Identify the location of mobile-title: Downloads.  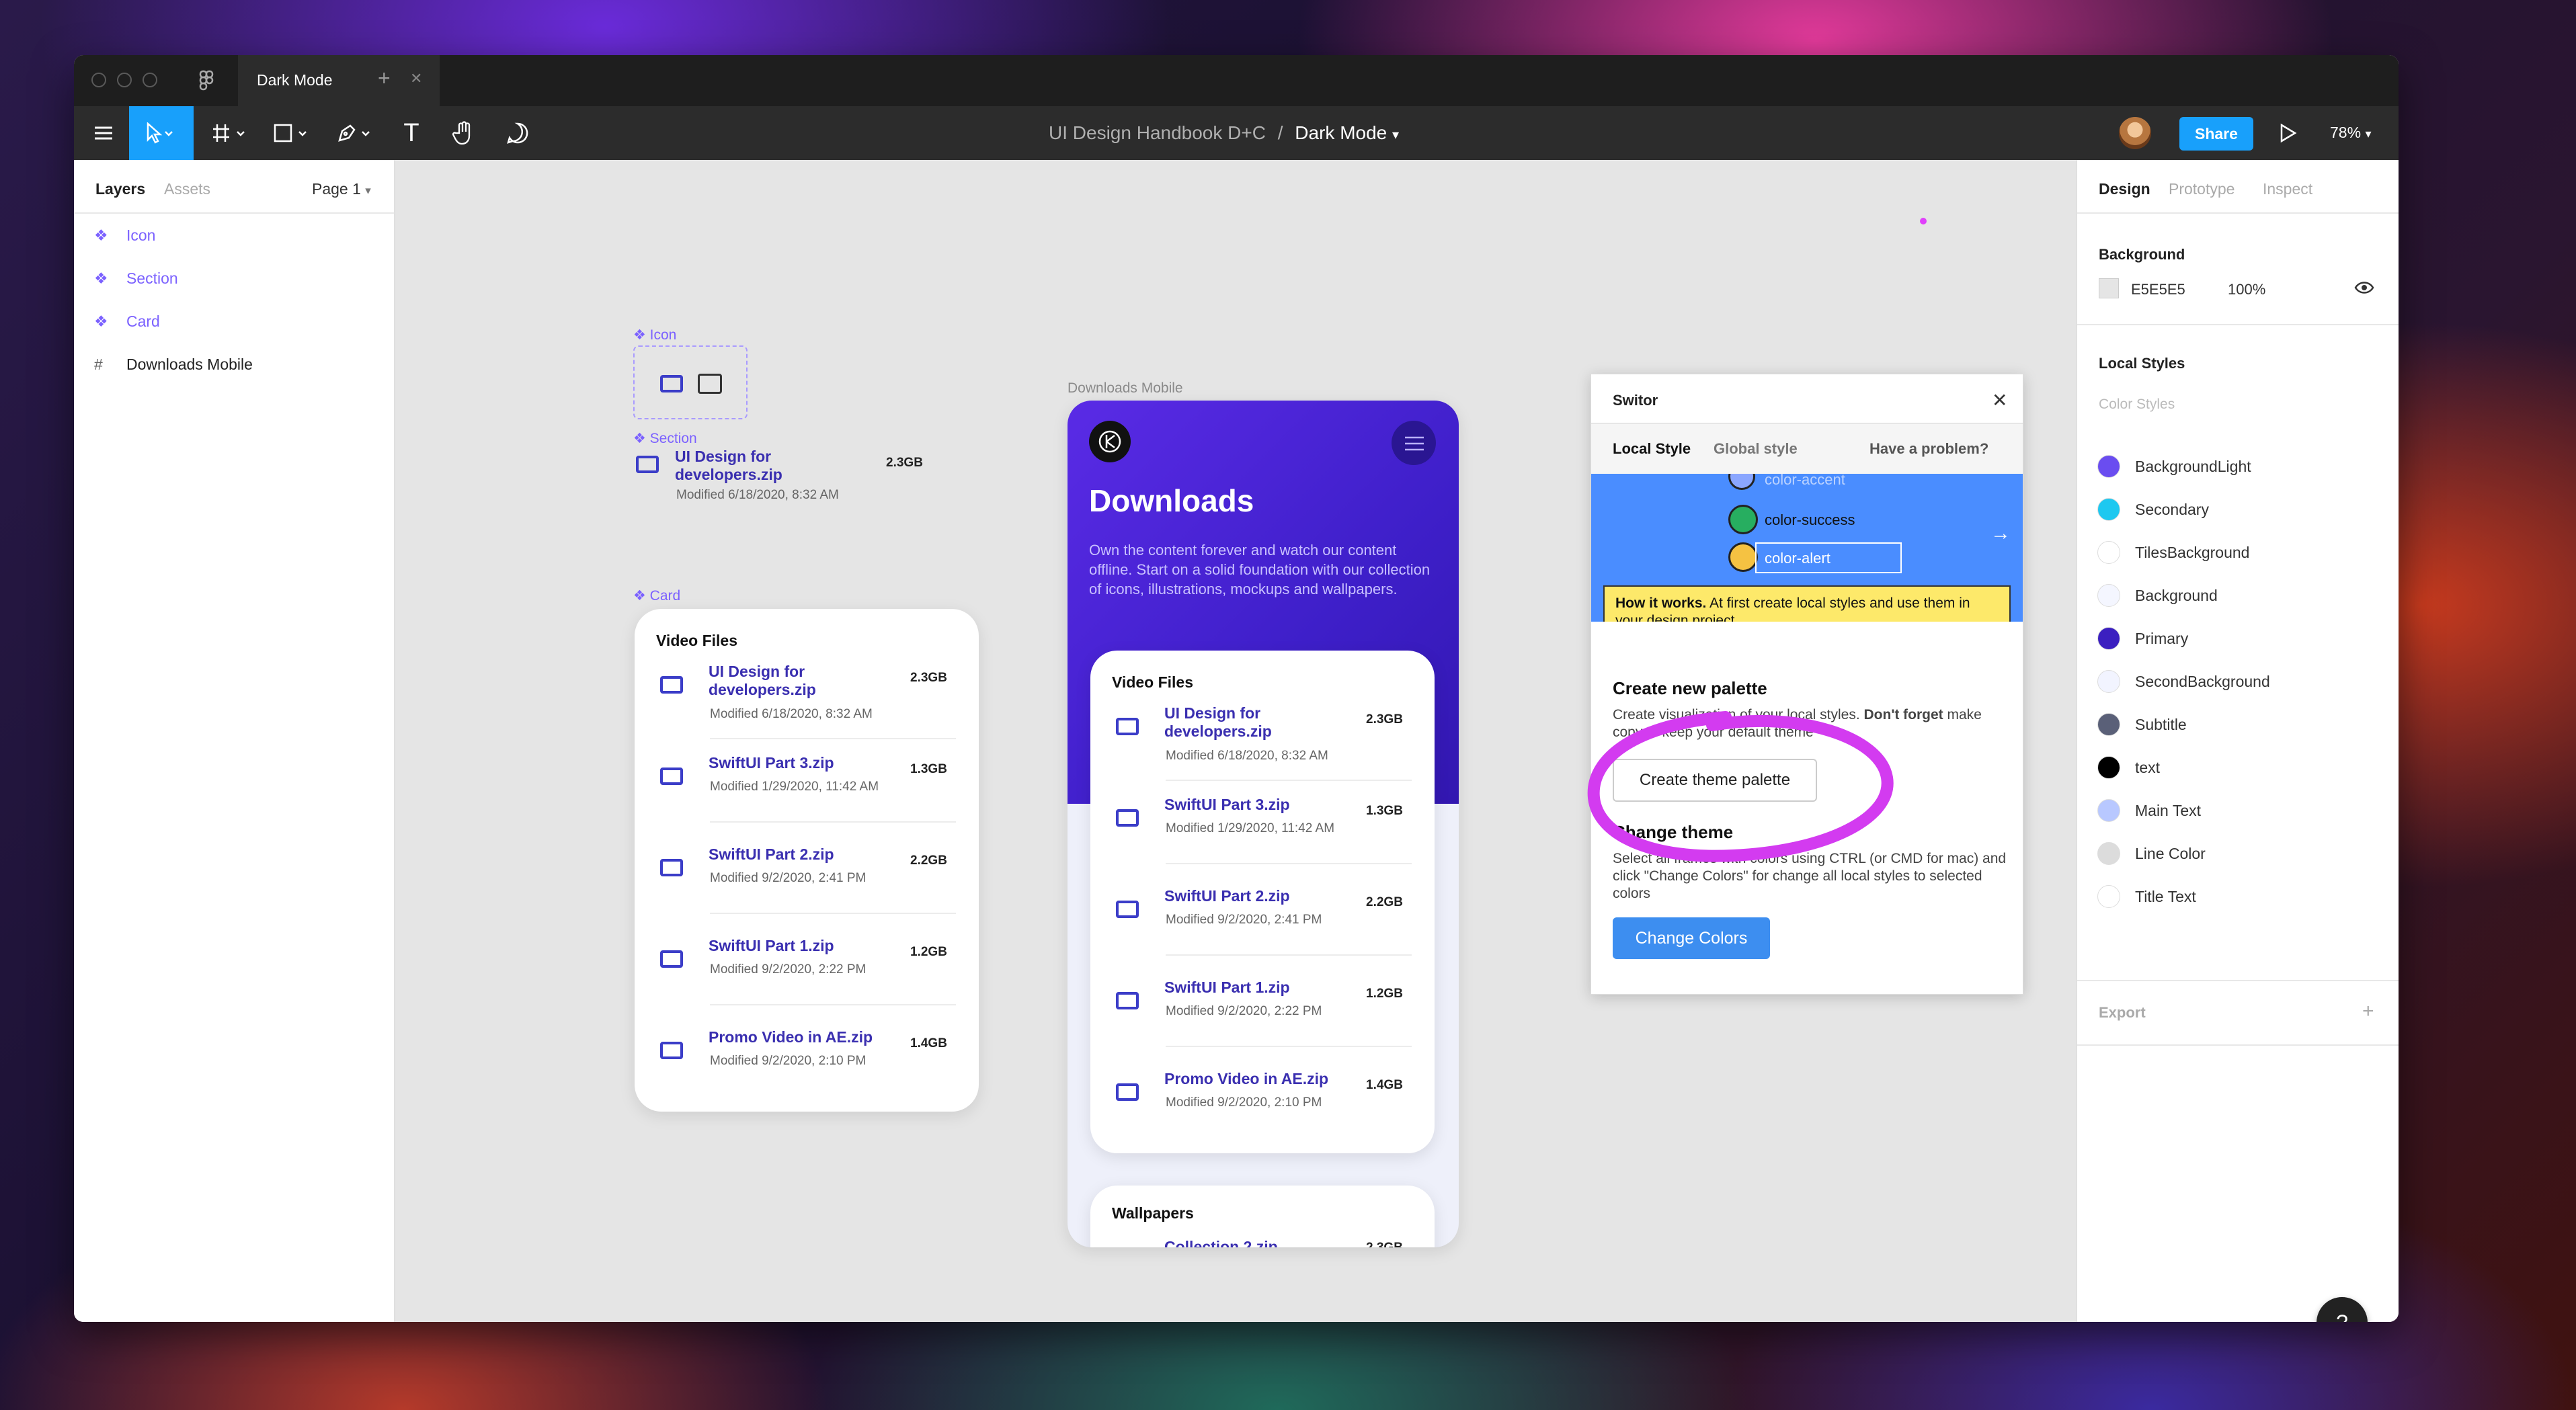
(1171, 501).